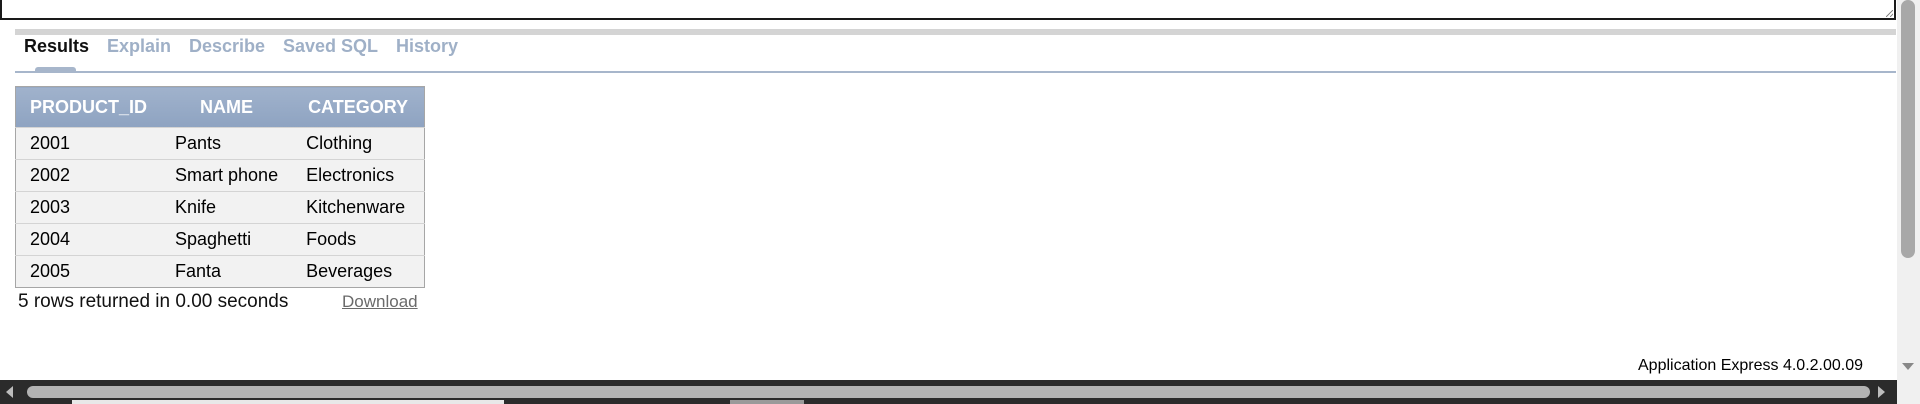 The height and width of the screenshot is (404, 1920). What do you see at coordinates (948, 392) in the screenshot?
I see `horizontal-scroll-thumb` at bounding box center [948, 392].